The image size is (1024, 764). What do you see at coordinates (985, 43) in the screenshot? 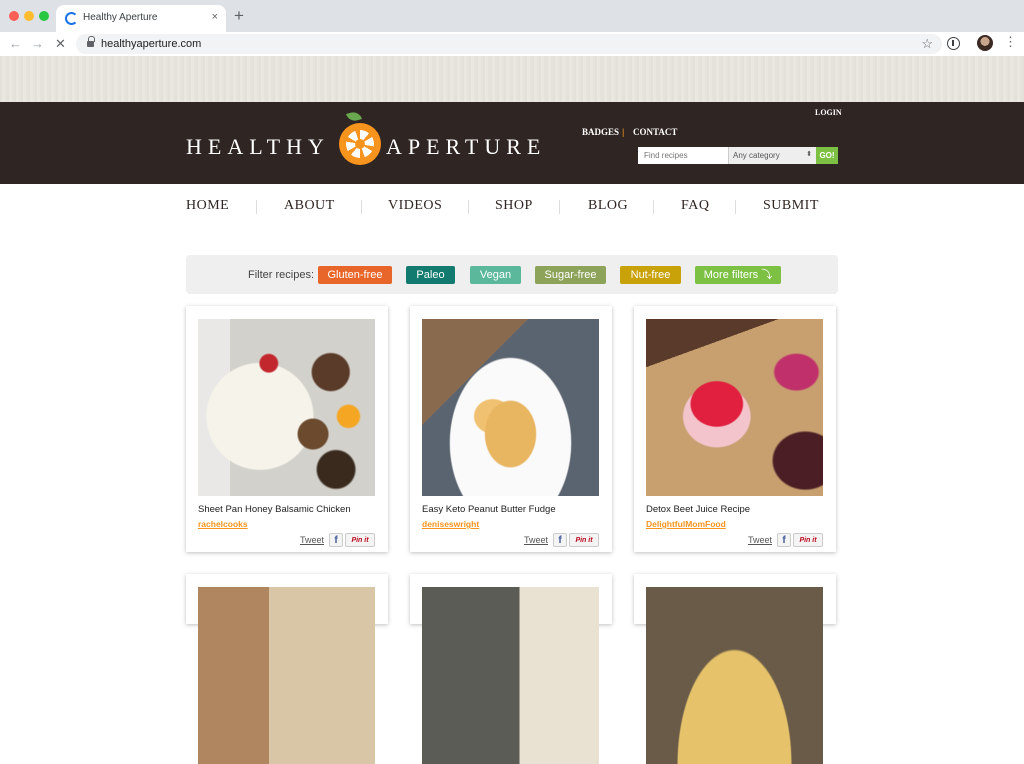
I see `profile-avatar` at bounding box center [985, 43].